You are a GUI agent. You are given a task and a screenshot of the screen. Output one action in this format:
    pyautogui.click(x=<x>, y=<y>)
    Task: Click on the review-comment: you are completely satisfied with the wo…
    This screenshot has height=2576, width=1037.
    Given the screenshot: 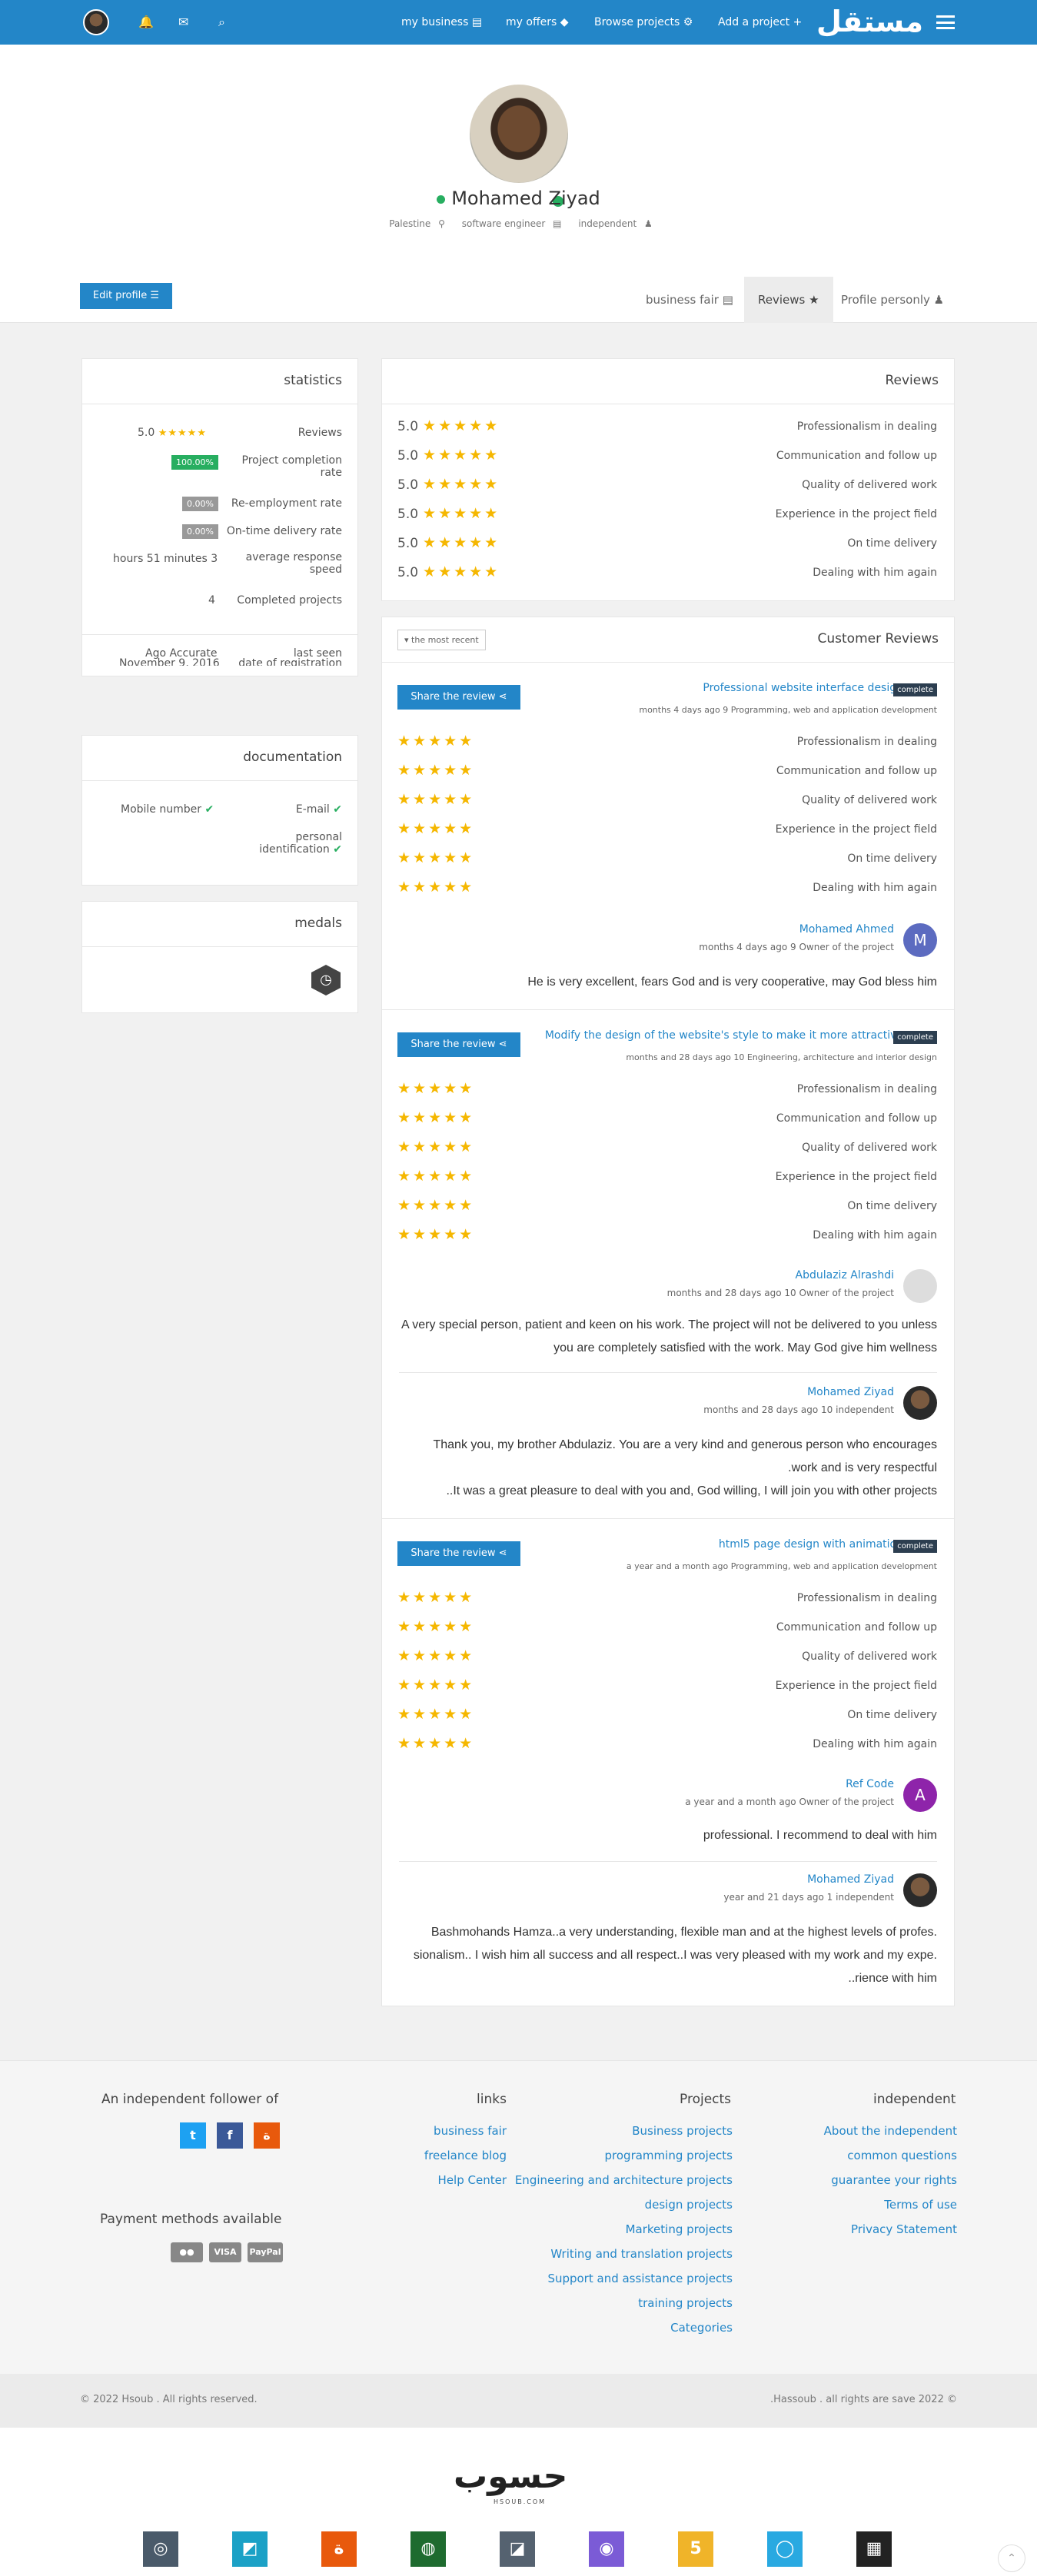 What is the action you would take?
    pyautogui.click(x=745, y=1347)
    